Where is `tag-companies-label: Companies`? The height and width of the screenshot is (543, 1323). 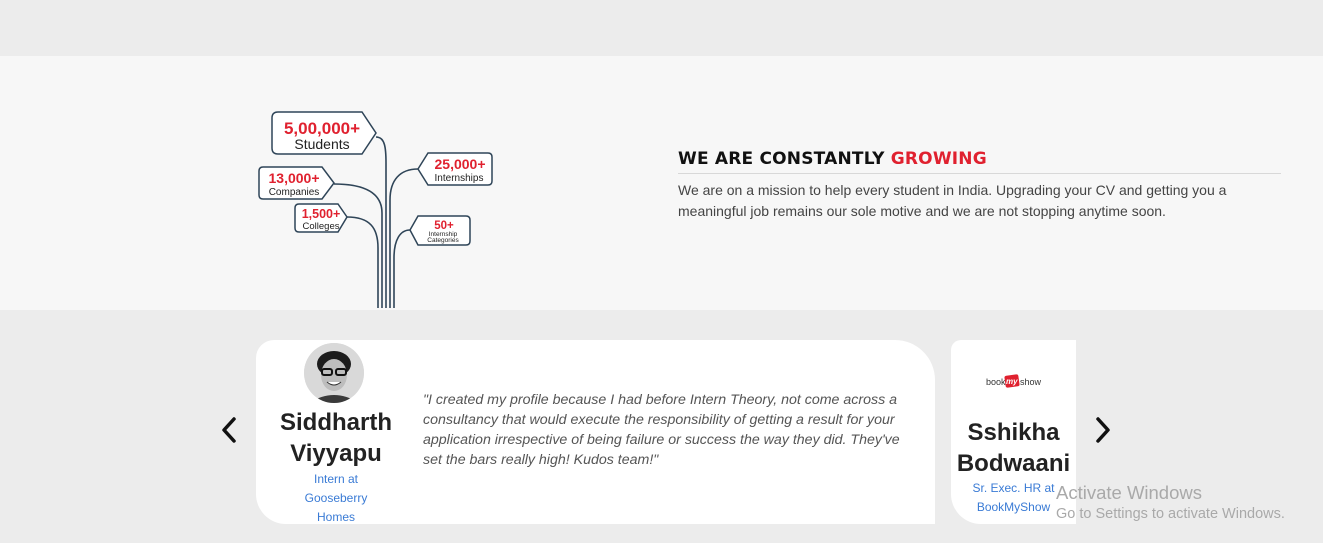 tag-companies-label: Companies is located at coordinates (294, 192).